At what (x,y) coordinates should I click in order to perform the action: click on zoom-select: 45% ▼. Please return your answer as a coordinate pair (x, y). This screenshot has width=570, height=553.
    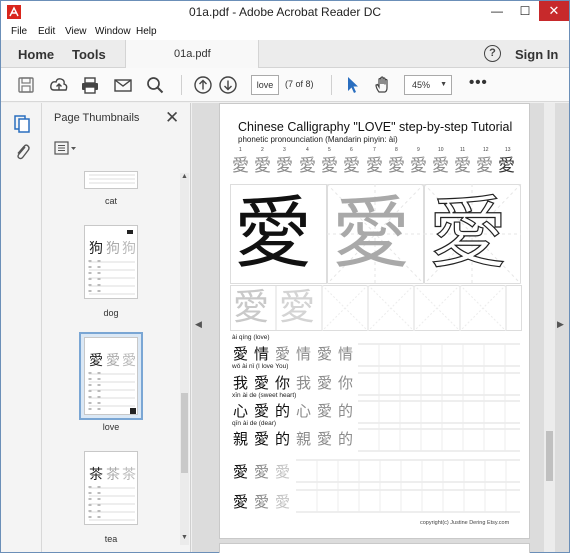
    Looking at the image, I should click on (428, 85).